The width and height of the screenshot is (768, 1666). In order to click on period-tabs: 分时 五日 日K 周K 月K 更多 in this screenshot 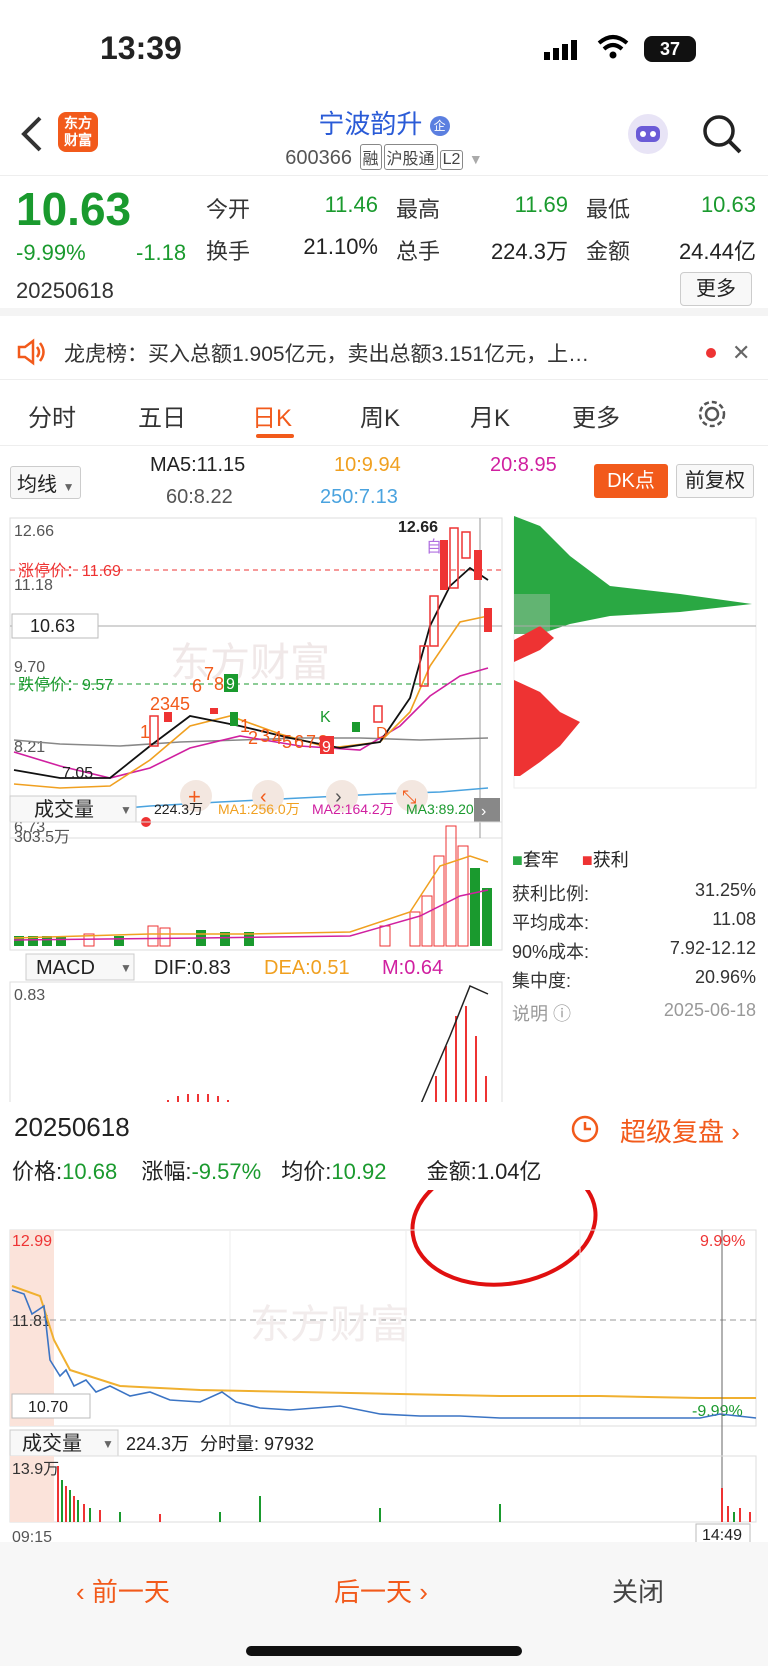, I will do `click(384, 415)`.